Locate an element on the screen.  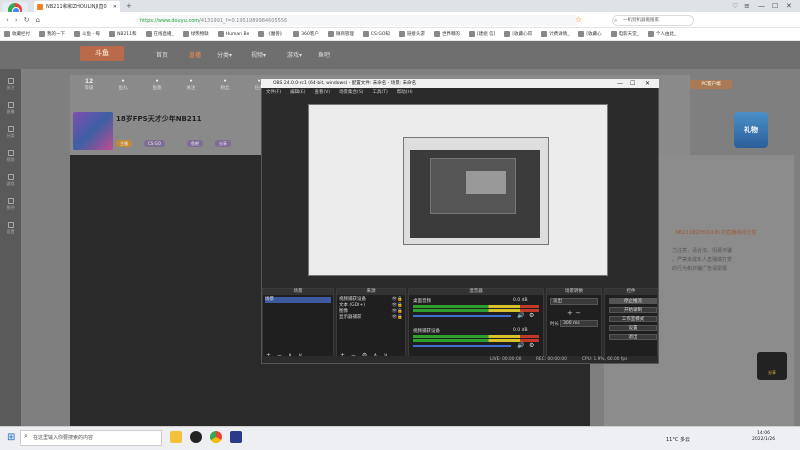
gift-banner: 礼物 is located at coordinates (751, 130).